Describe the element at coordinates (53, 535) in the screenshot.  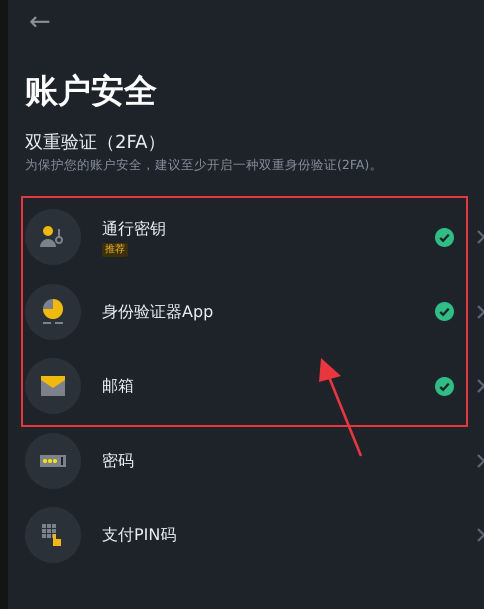
I see `keypad-tap-icon` at that location.